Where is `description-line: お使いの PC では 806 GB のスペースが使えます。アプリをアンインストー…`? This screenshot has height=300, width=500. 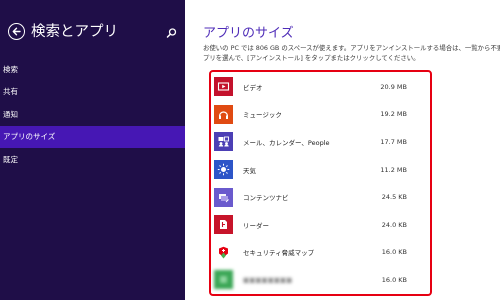 description-line: お使いの PC では 806 GB のスペースが使えます。アプリをアンインストー… is located at coordinates (351, 48).